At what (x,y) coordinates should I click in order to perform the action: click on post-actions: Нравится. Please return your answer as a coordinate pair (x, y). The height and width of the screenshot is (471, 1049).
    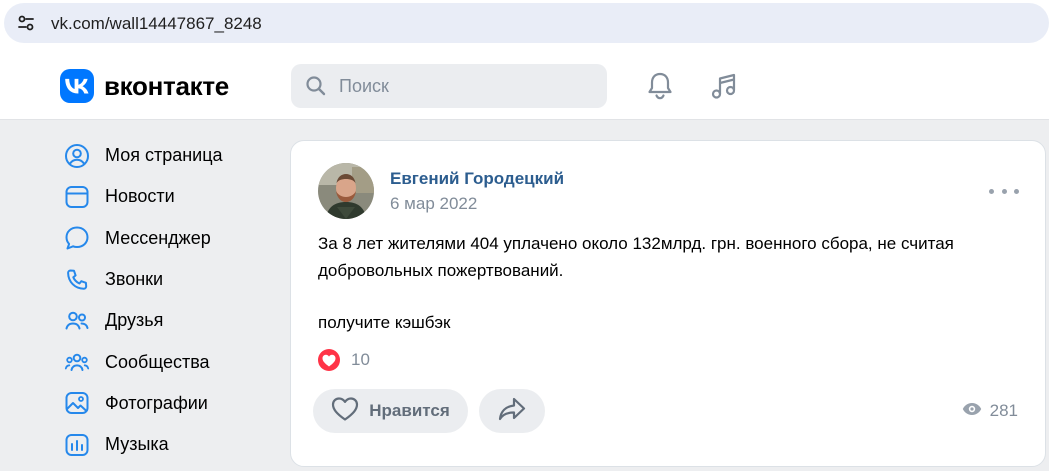
    Looking at the image, I should click on (429, 411).